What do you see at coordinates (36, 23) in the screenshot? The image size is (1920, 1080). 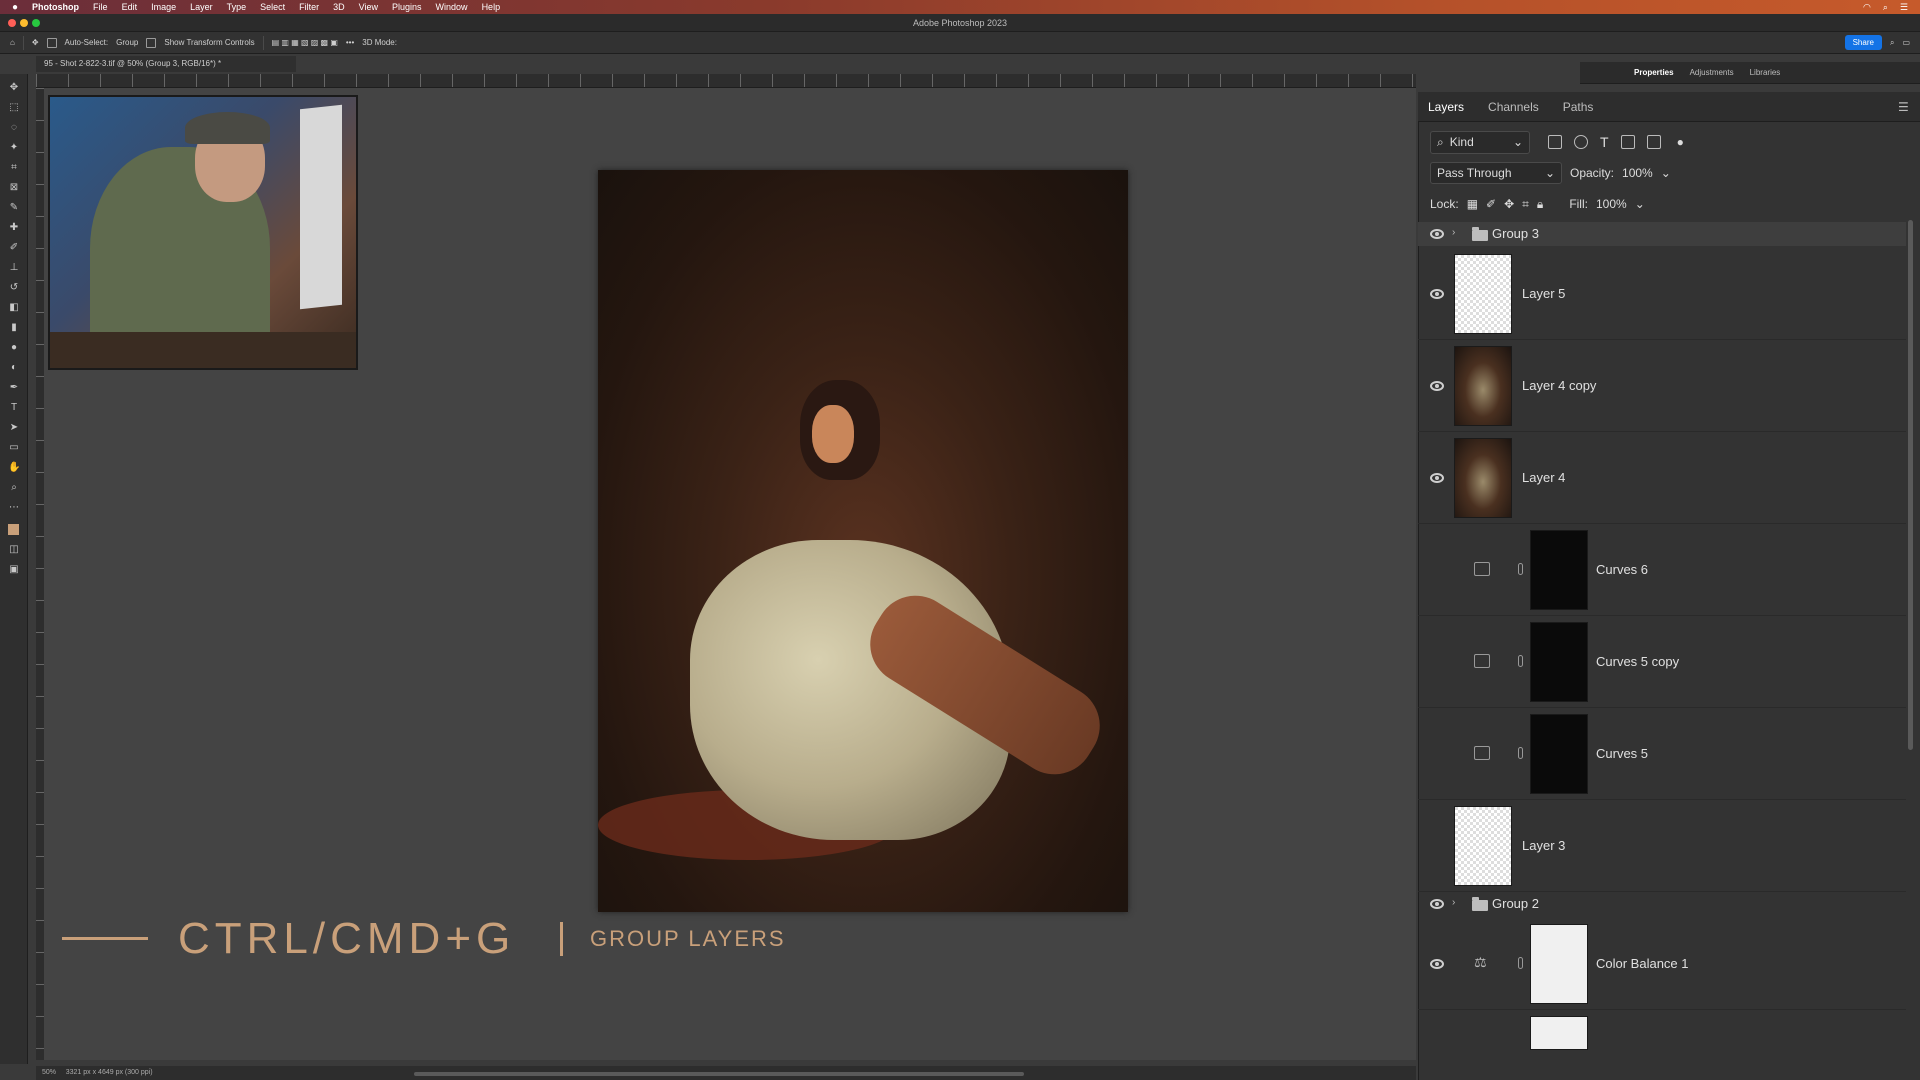 I see `zoom-window-button` at bounding box center [36, 23].